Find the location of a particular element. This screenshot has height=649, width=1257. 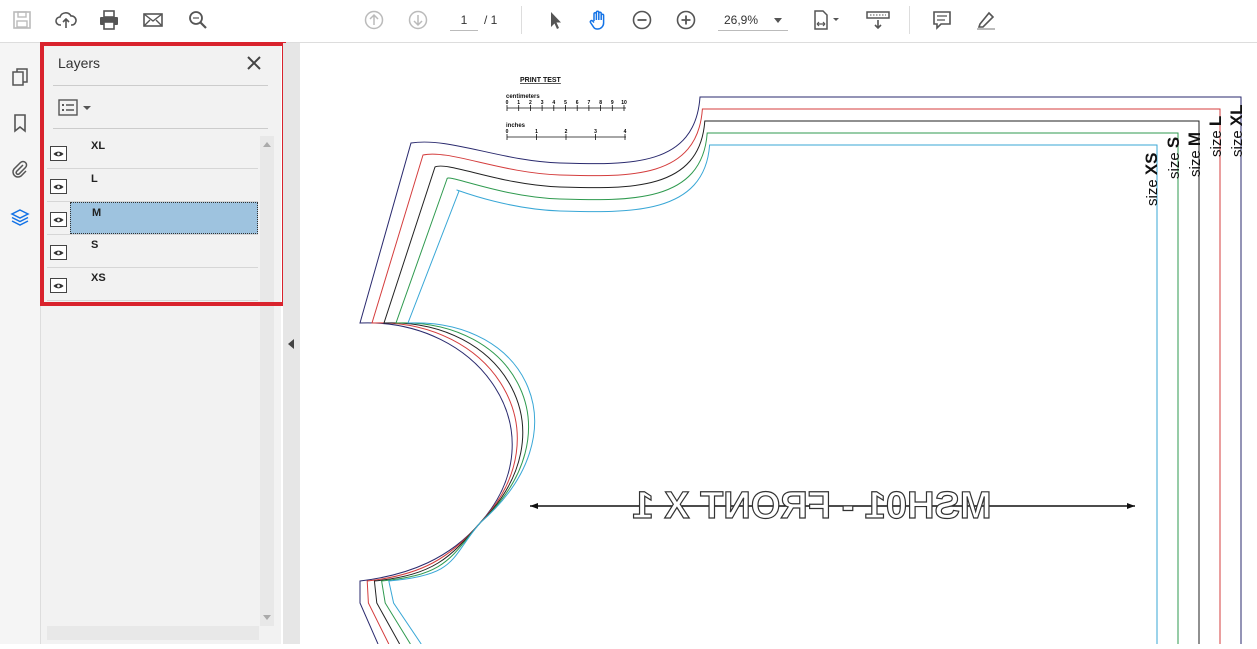

cloud-upload-icon is located at coordinates (66, 20).